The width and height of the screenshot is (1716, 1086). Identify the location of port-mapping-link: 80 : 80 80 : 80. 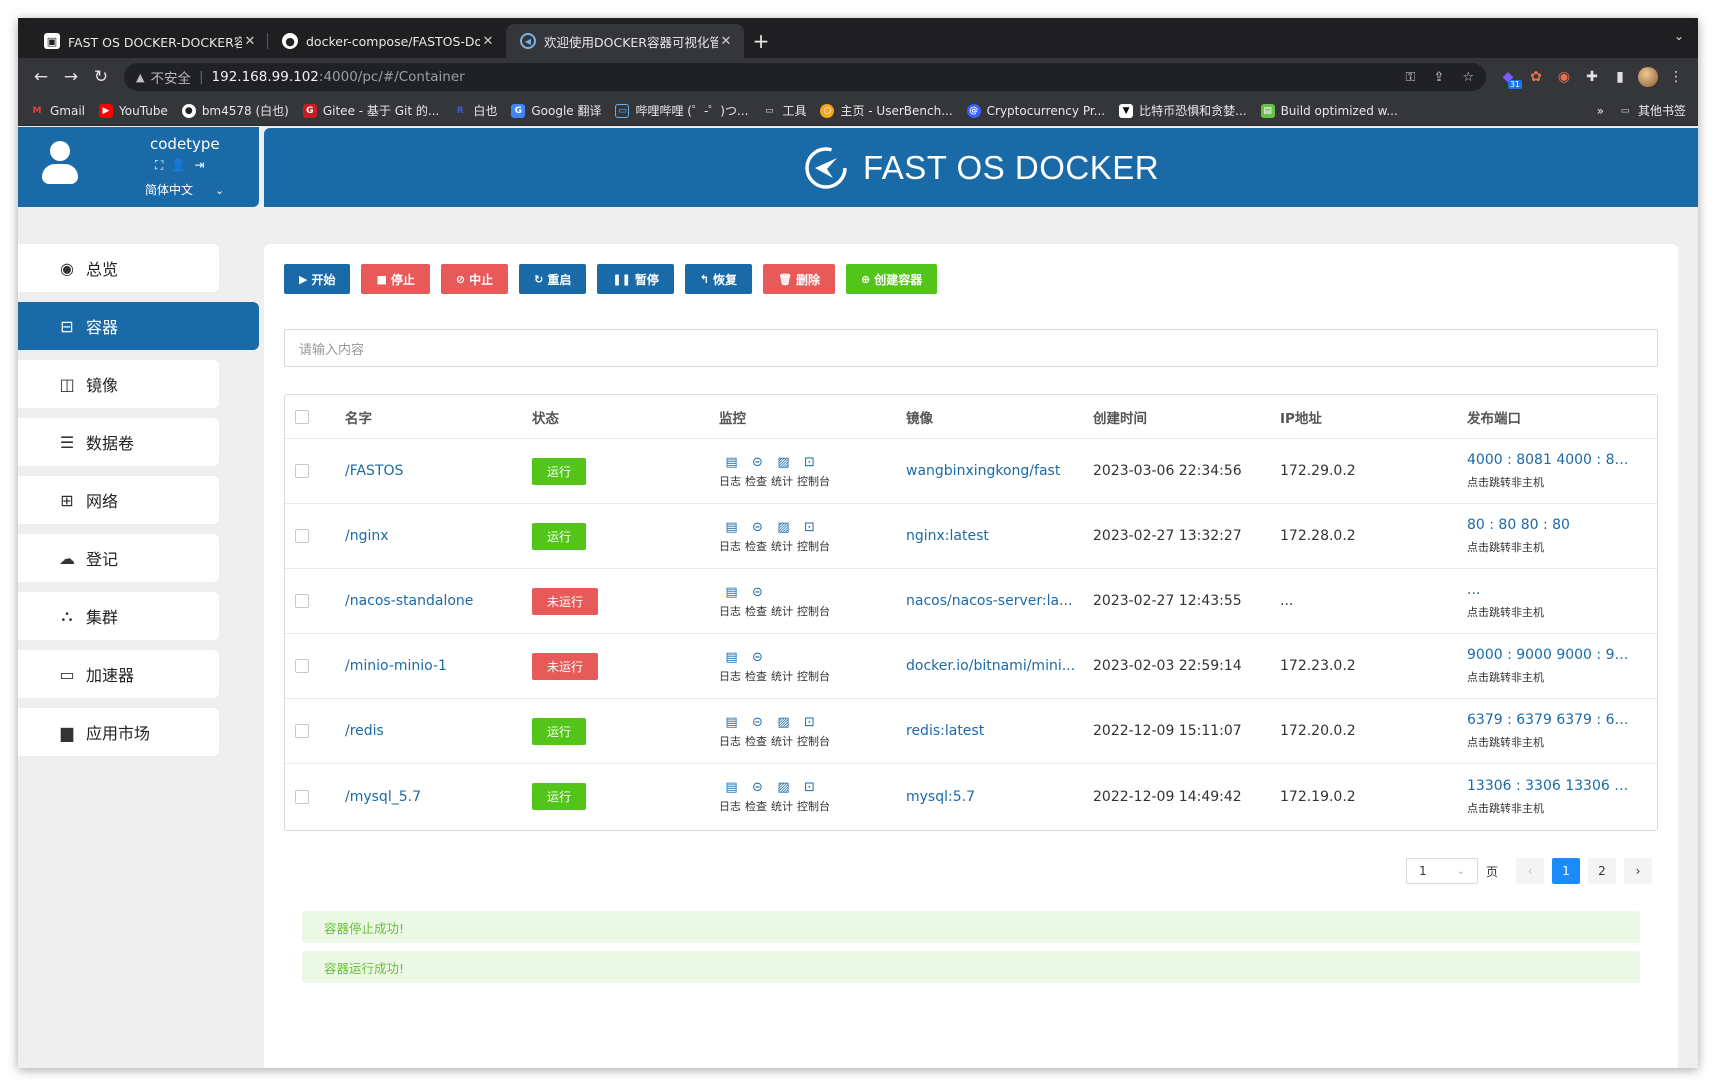
(1549, 525).